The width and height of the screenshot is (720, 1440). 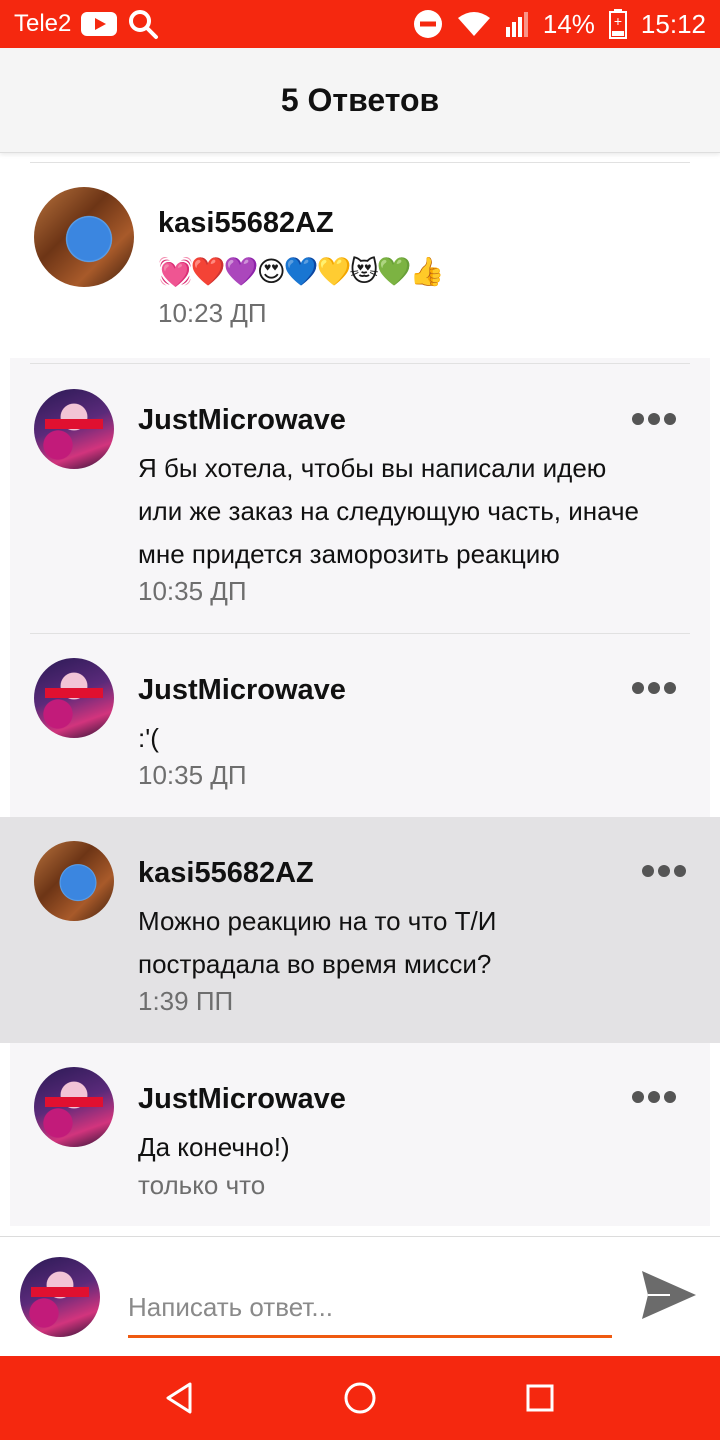 What do you see at coordinates (212, 313) in the screenshot?
I see `comment-time: 10:23 ДП` at bounding box center [212, 313].